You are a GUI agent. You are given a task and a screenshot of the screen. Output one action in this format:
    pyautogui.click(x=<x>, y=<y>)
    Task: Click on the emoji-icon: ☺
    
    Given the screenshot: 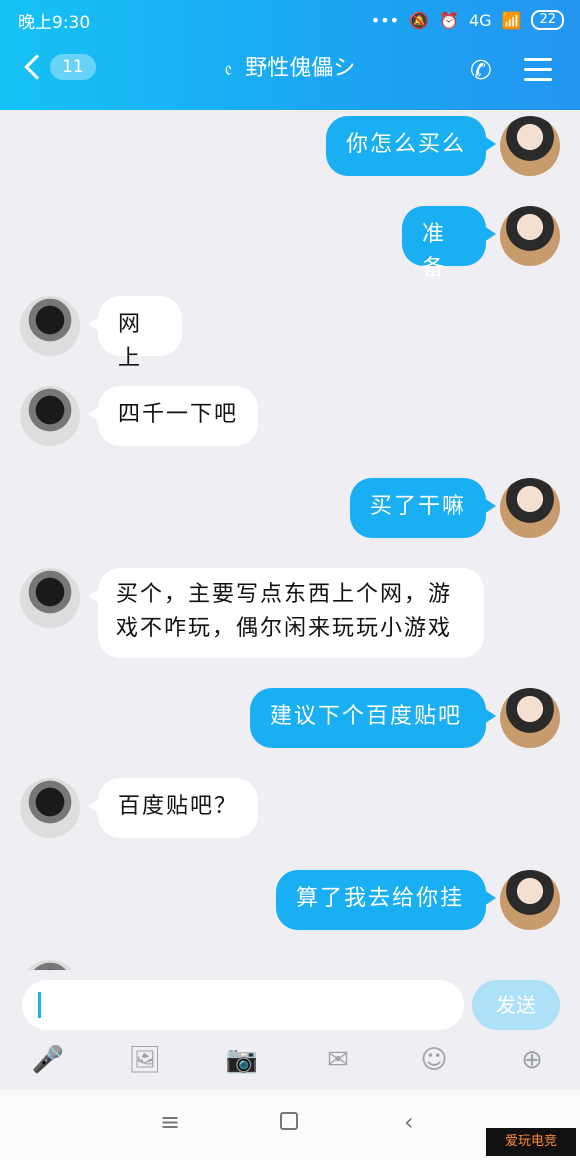 What is the action you would take?
    pyautogui.click(x=434, y=1060)
    